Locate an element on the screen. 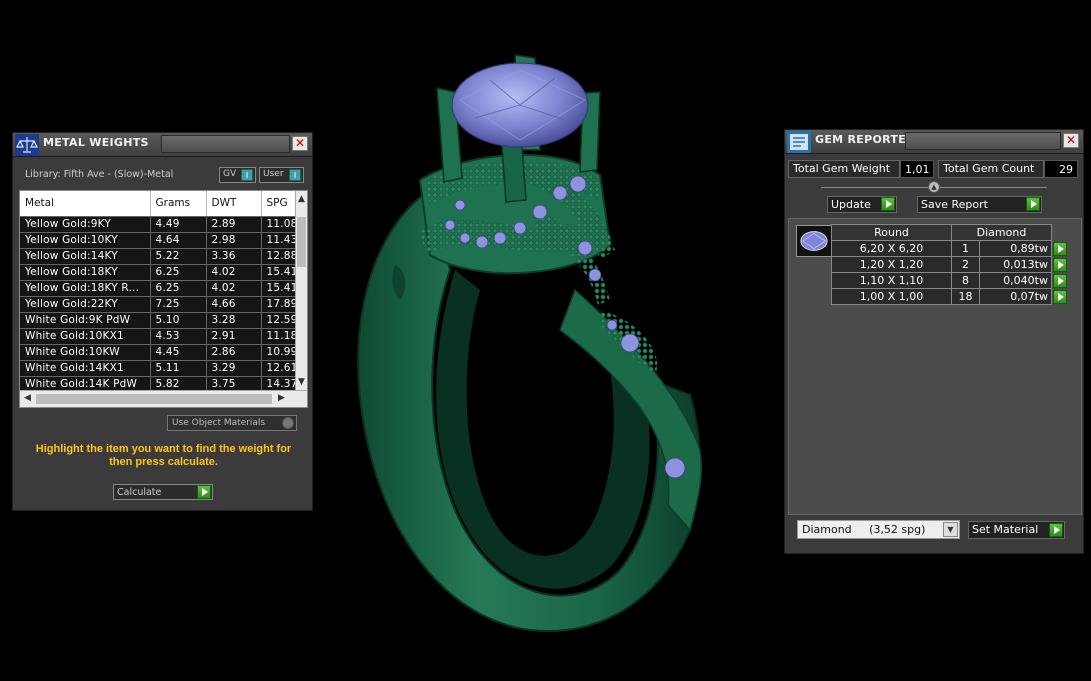 The image size is (1091, 681). table-row: White Gold:10KW 4.45 2.86 10.99 is located at coordinates (163, 352).